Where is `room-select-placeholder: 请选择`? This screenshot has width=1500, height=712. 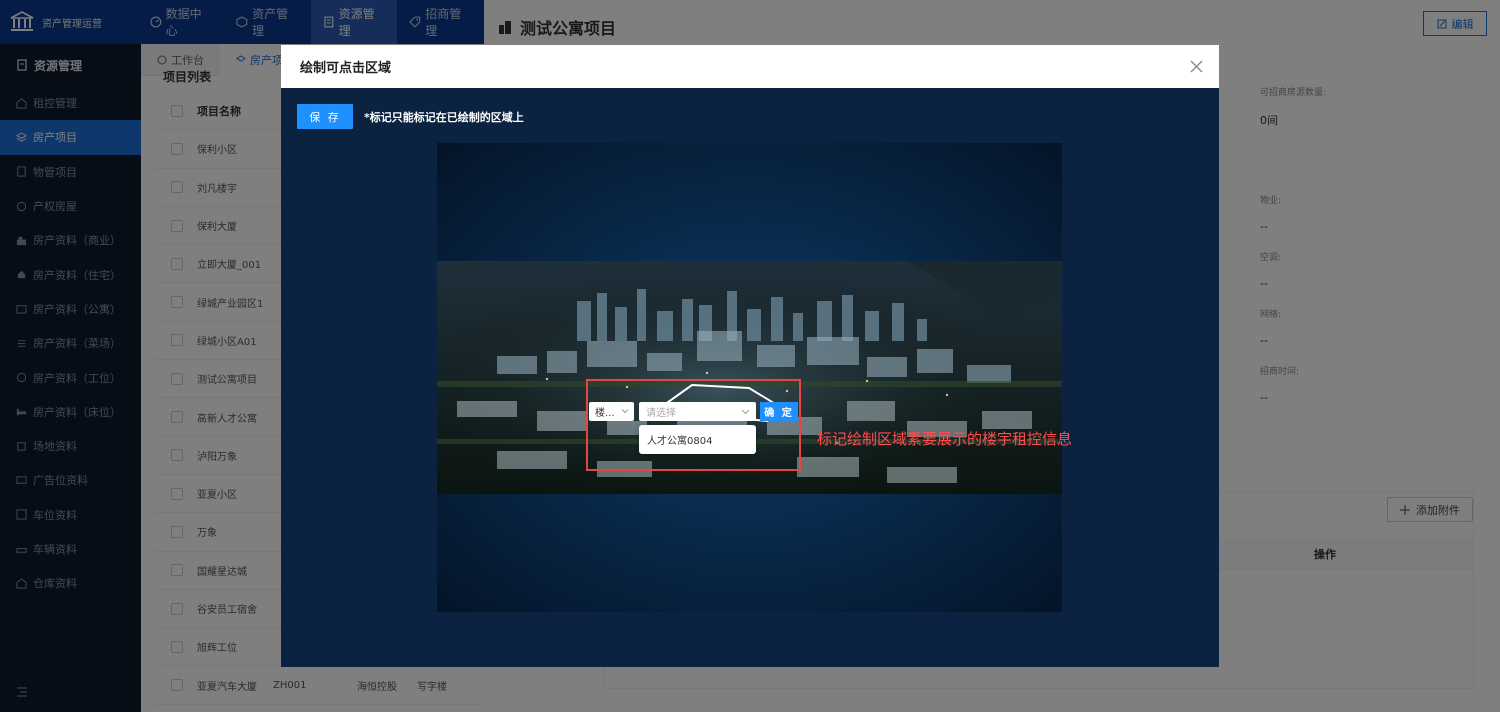 room-select-placeholder: 请选择 is located at coordinates (661, 413).